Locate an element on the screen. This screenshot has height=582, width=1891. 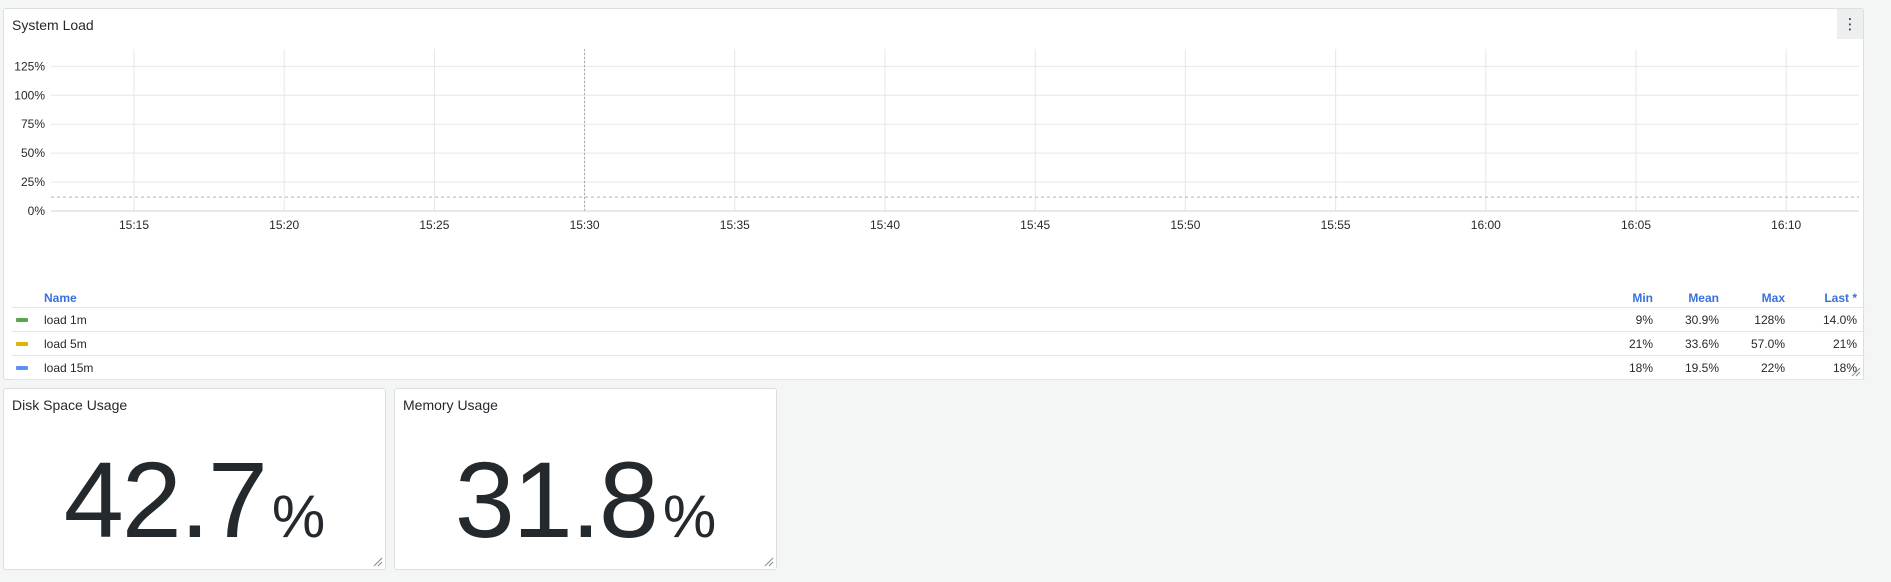
legend-row-mean: 30.9% is located at coordinates (1701, 319).